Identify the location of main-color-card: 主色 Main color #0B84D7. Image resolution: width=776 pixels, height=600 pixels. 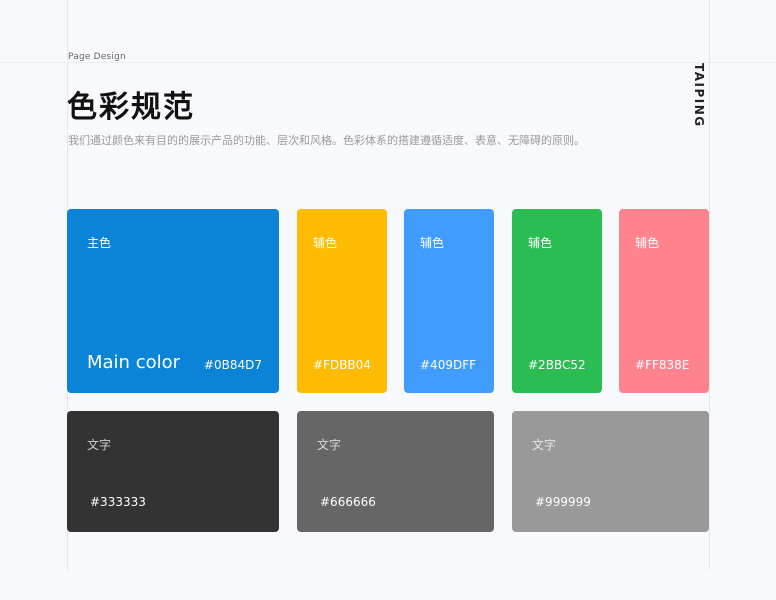
(173, 301).